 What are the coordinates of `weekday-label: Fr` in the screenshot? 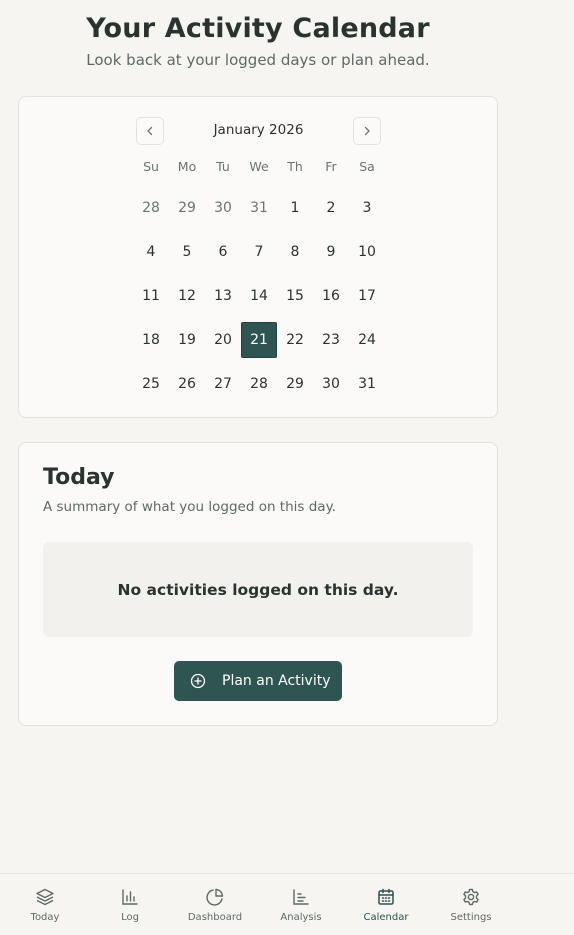 It's located at (331, 166).